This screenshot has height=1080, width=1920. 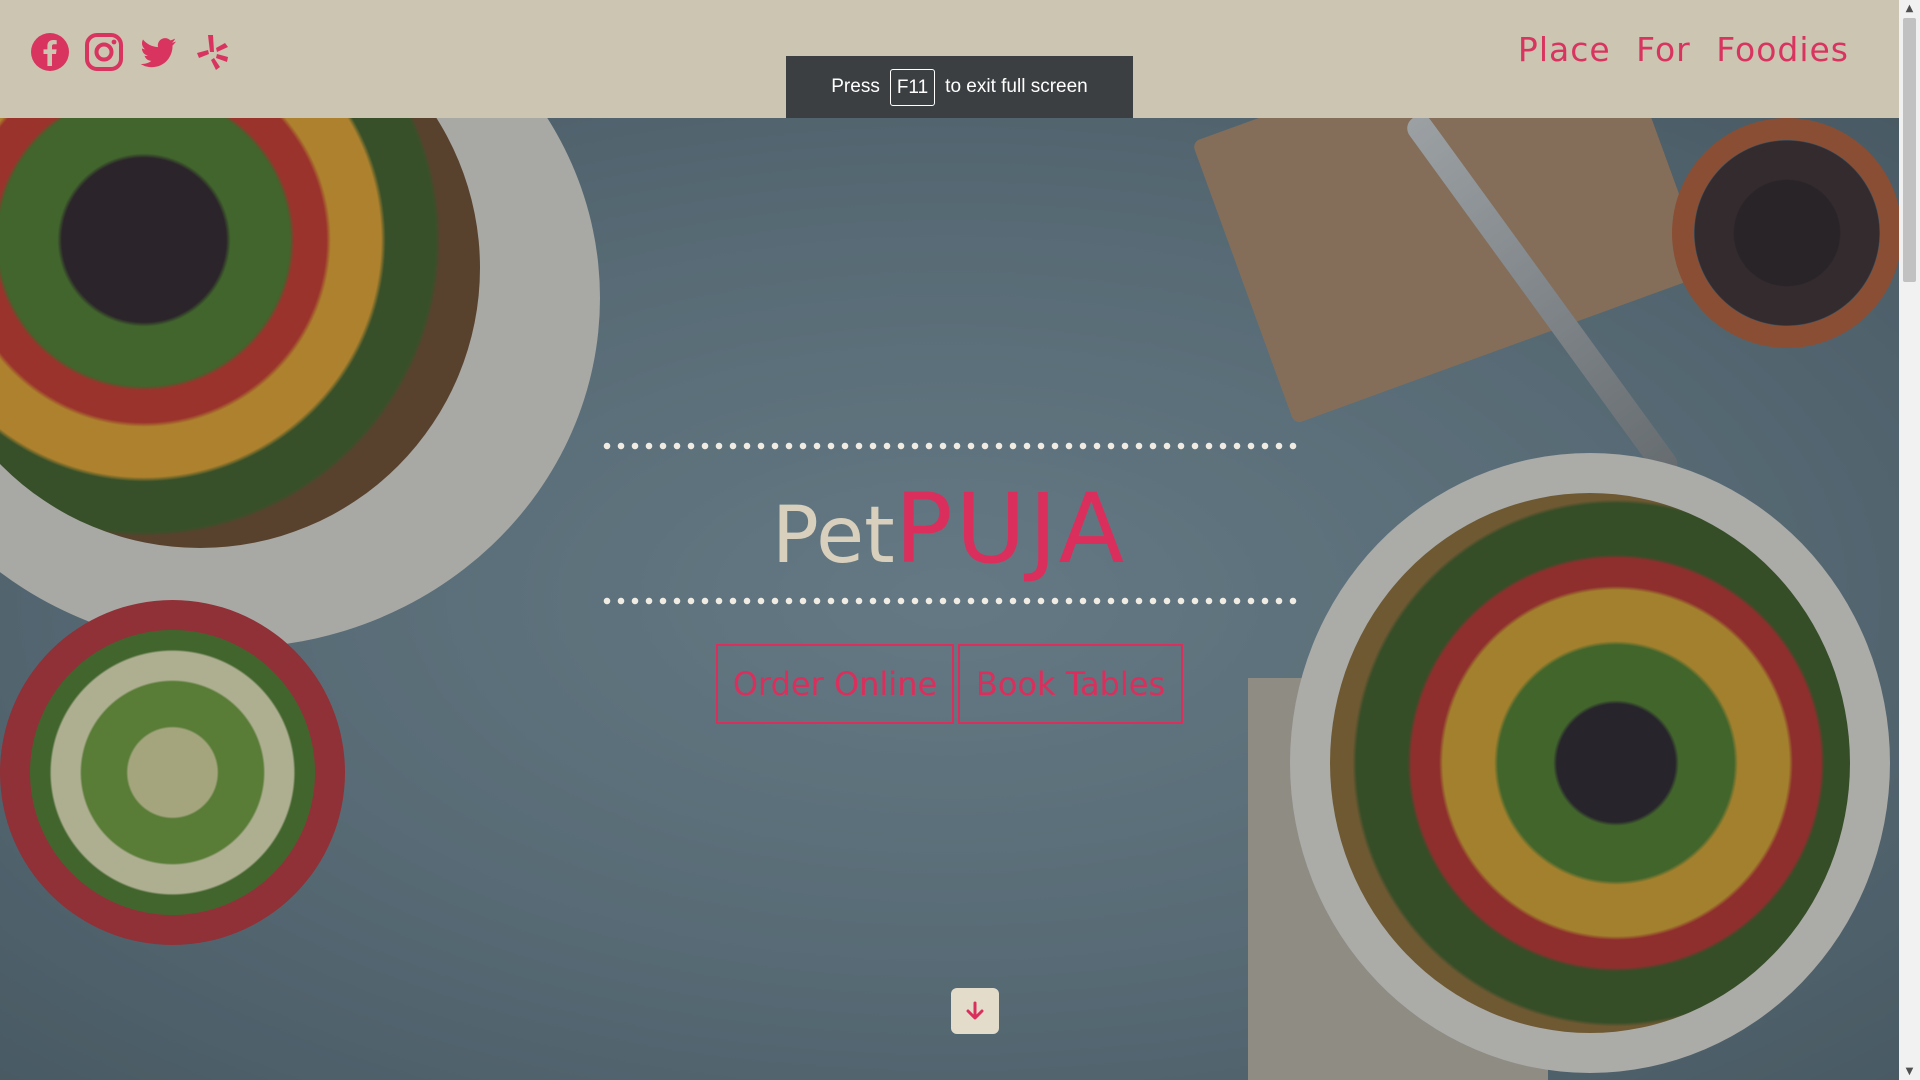 I want to click on scrollbar-thumb, so click(x=1909, y=150).